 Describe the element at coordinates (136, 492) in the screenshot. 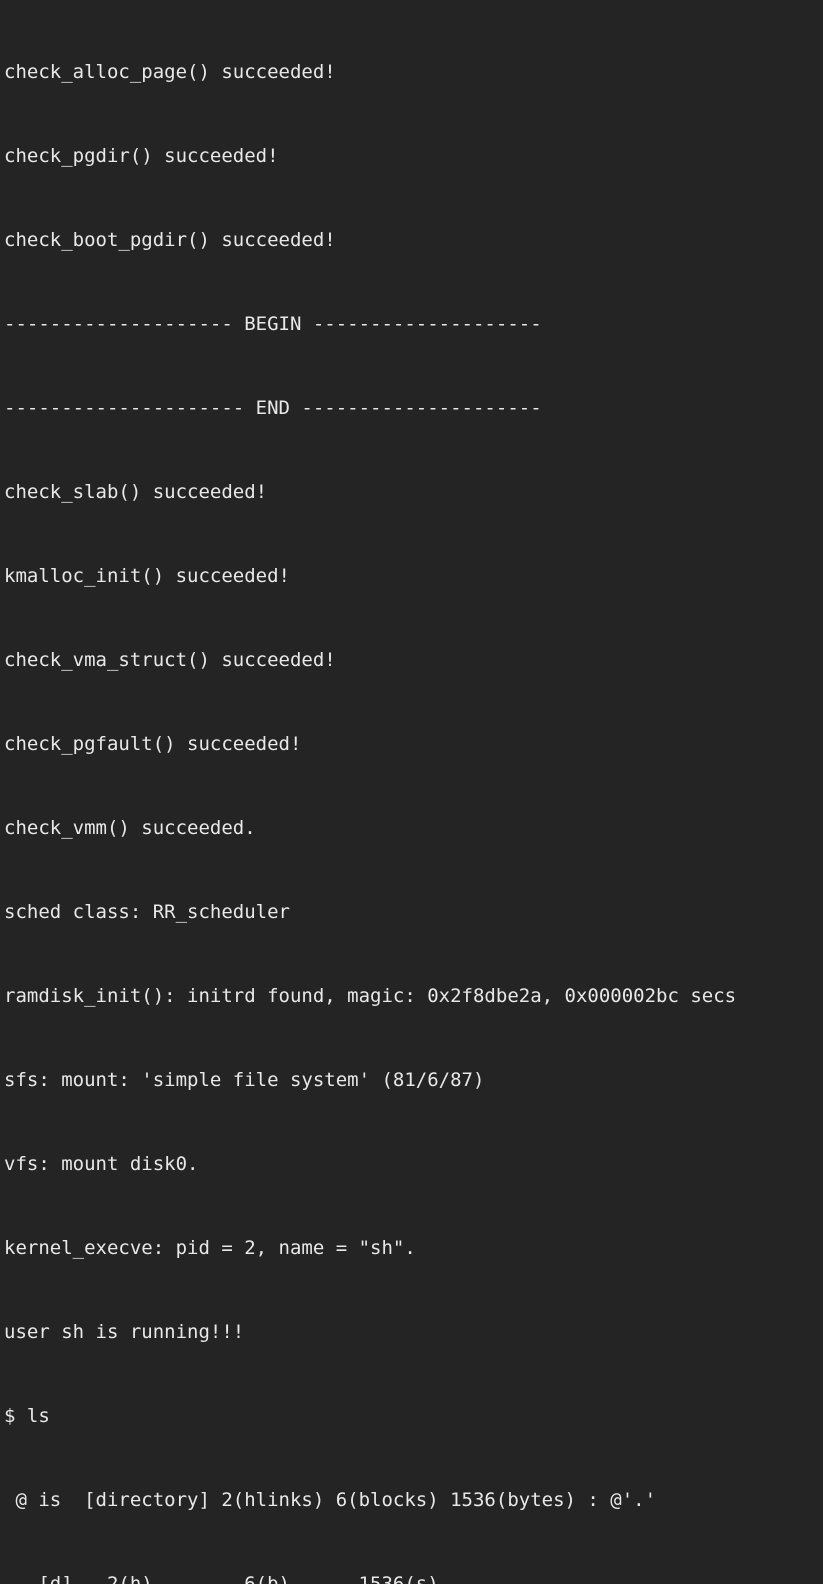

I see `console-line: check_slab() succeeded!` at that location.